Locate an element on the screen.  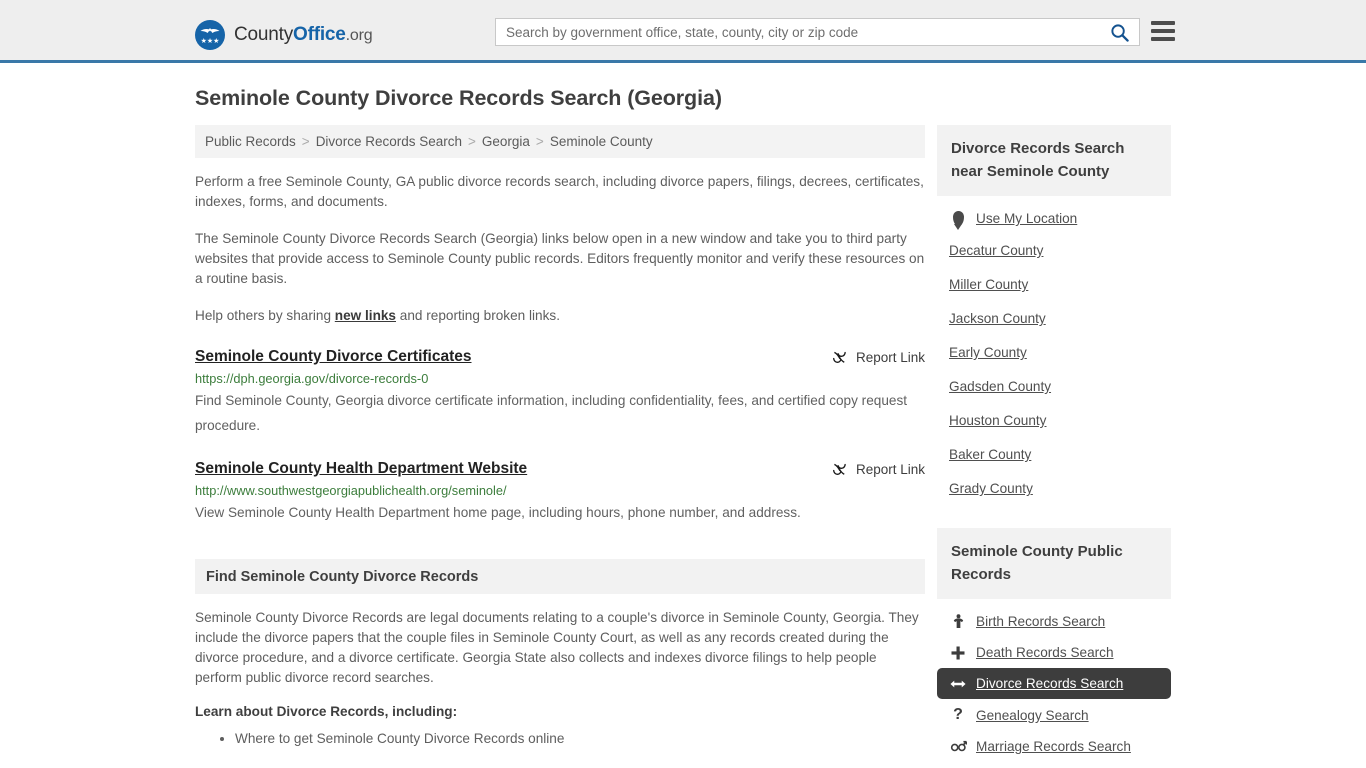
brand-part-county: County is located at coordinates (264, 34).